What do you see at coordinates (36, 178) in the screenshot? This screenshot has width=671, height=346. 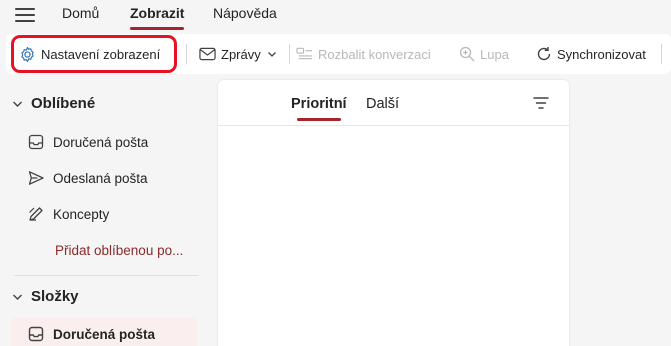 I see `send-icon` at bounding box center [36, 178].